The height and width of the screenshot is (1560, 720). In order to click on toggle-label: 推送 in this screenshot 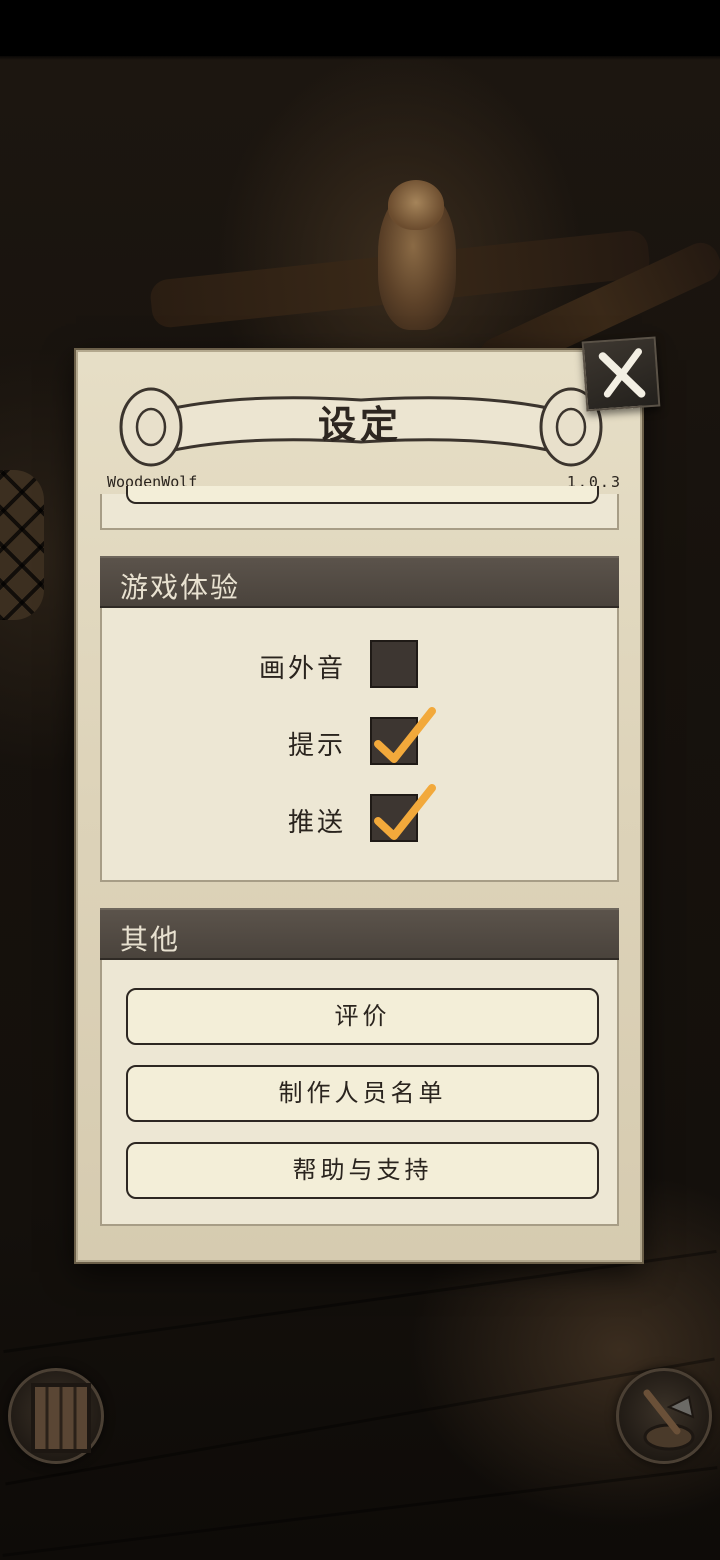, I will do `click(316, 823)`.